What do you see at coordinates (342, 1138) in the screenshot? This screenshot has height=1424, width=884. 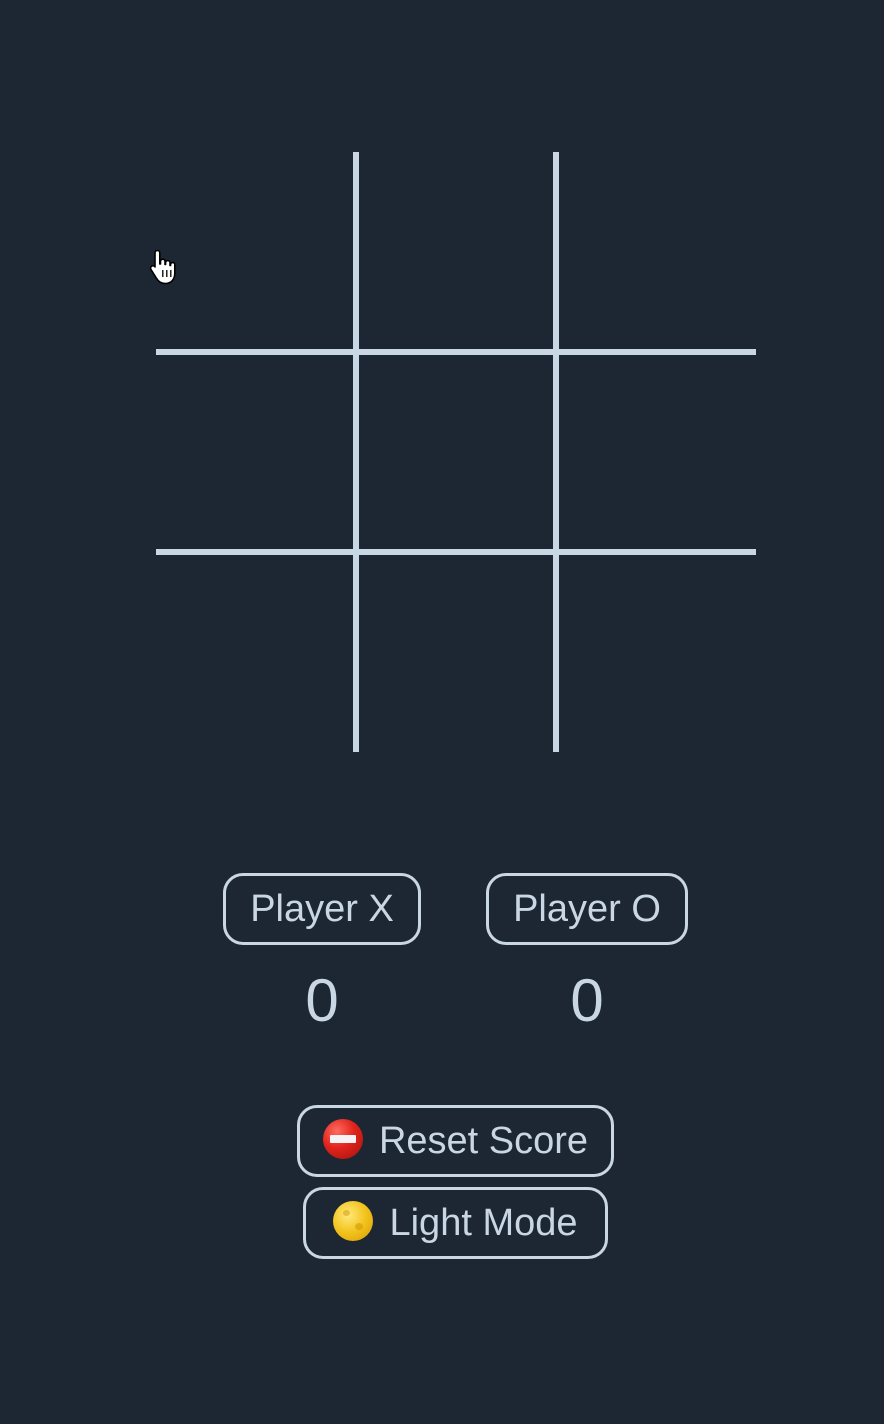 I see `no-entry-icon` at bounding box center [342, 1138].